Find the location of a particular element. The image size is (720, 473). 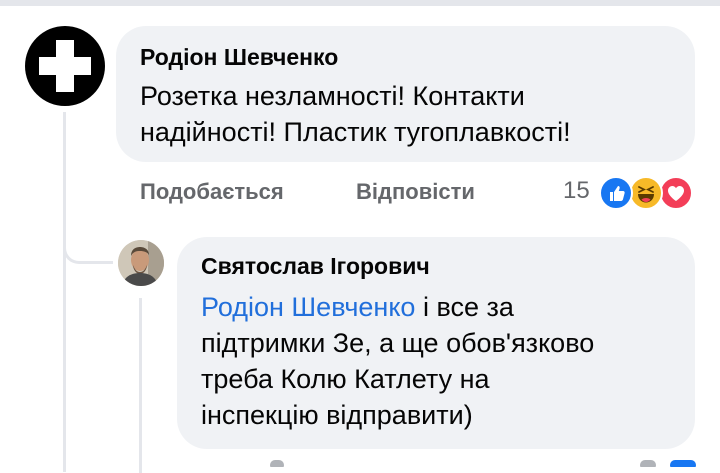

next-actions-row-partial is located at coordinates (360, 463).